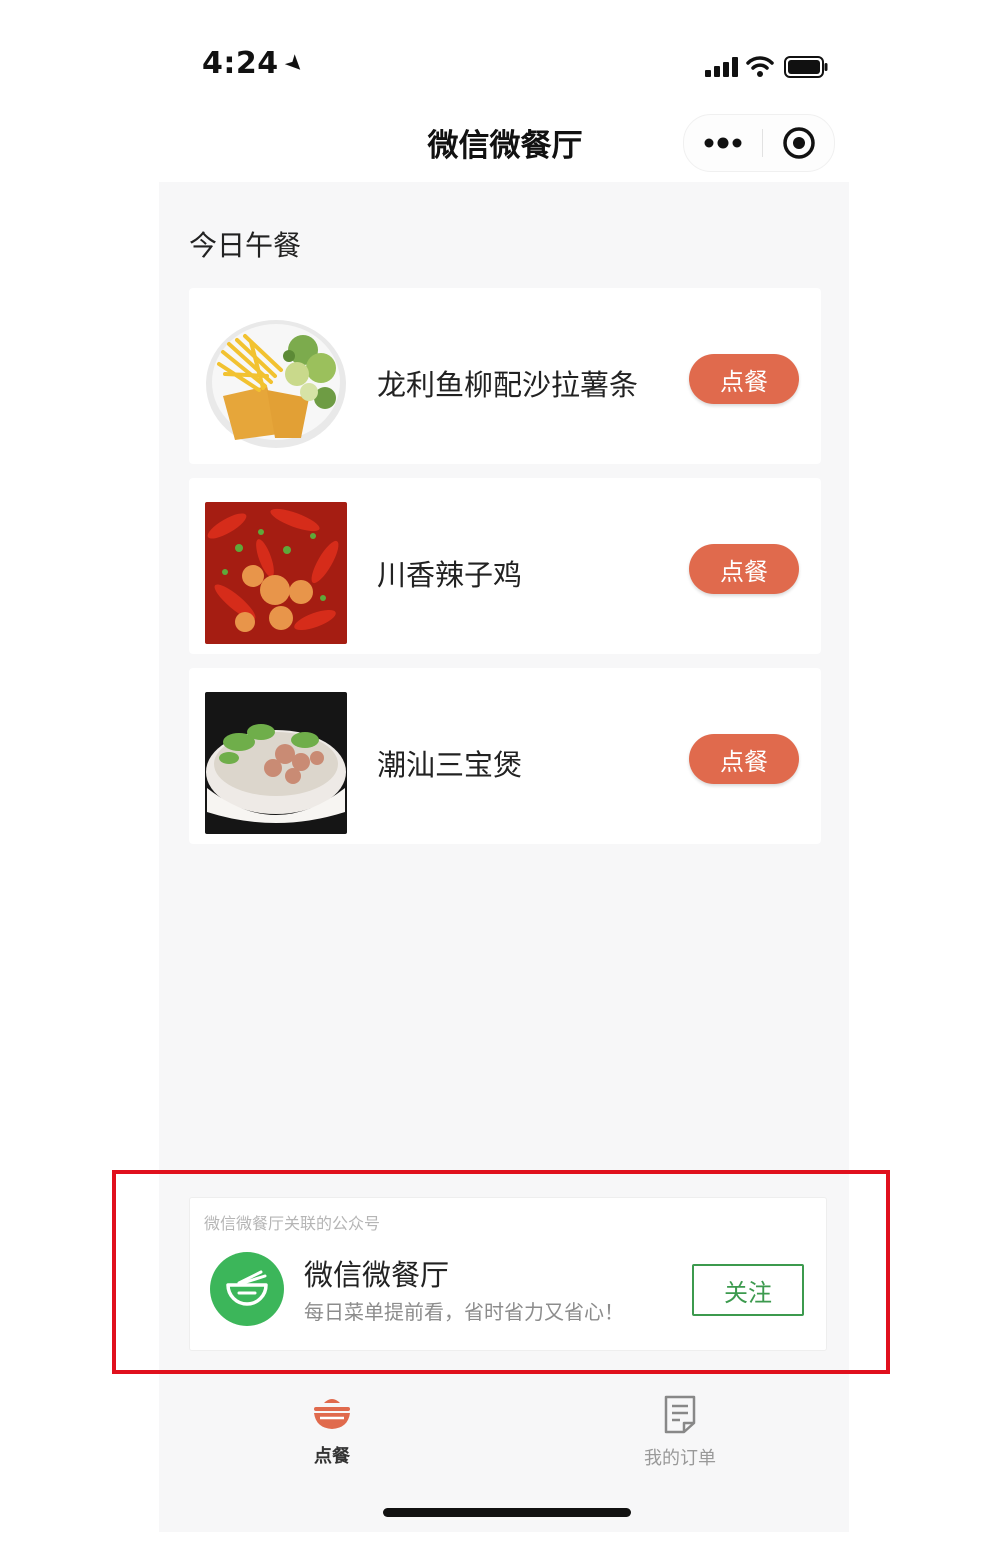 Image resolution: width=1000 pixels, height=1553 pixels. Describe the element at coordinates (508, 385) in the screenshot. I see `dish-name: 龙利鱼柳配沙拉薯条` at that location.